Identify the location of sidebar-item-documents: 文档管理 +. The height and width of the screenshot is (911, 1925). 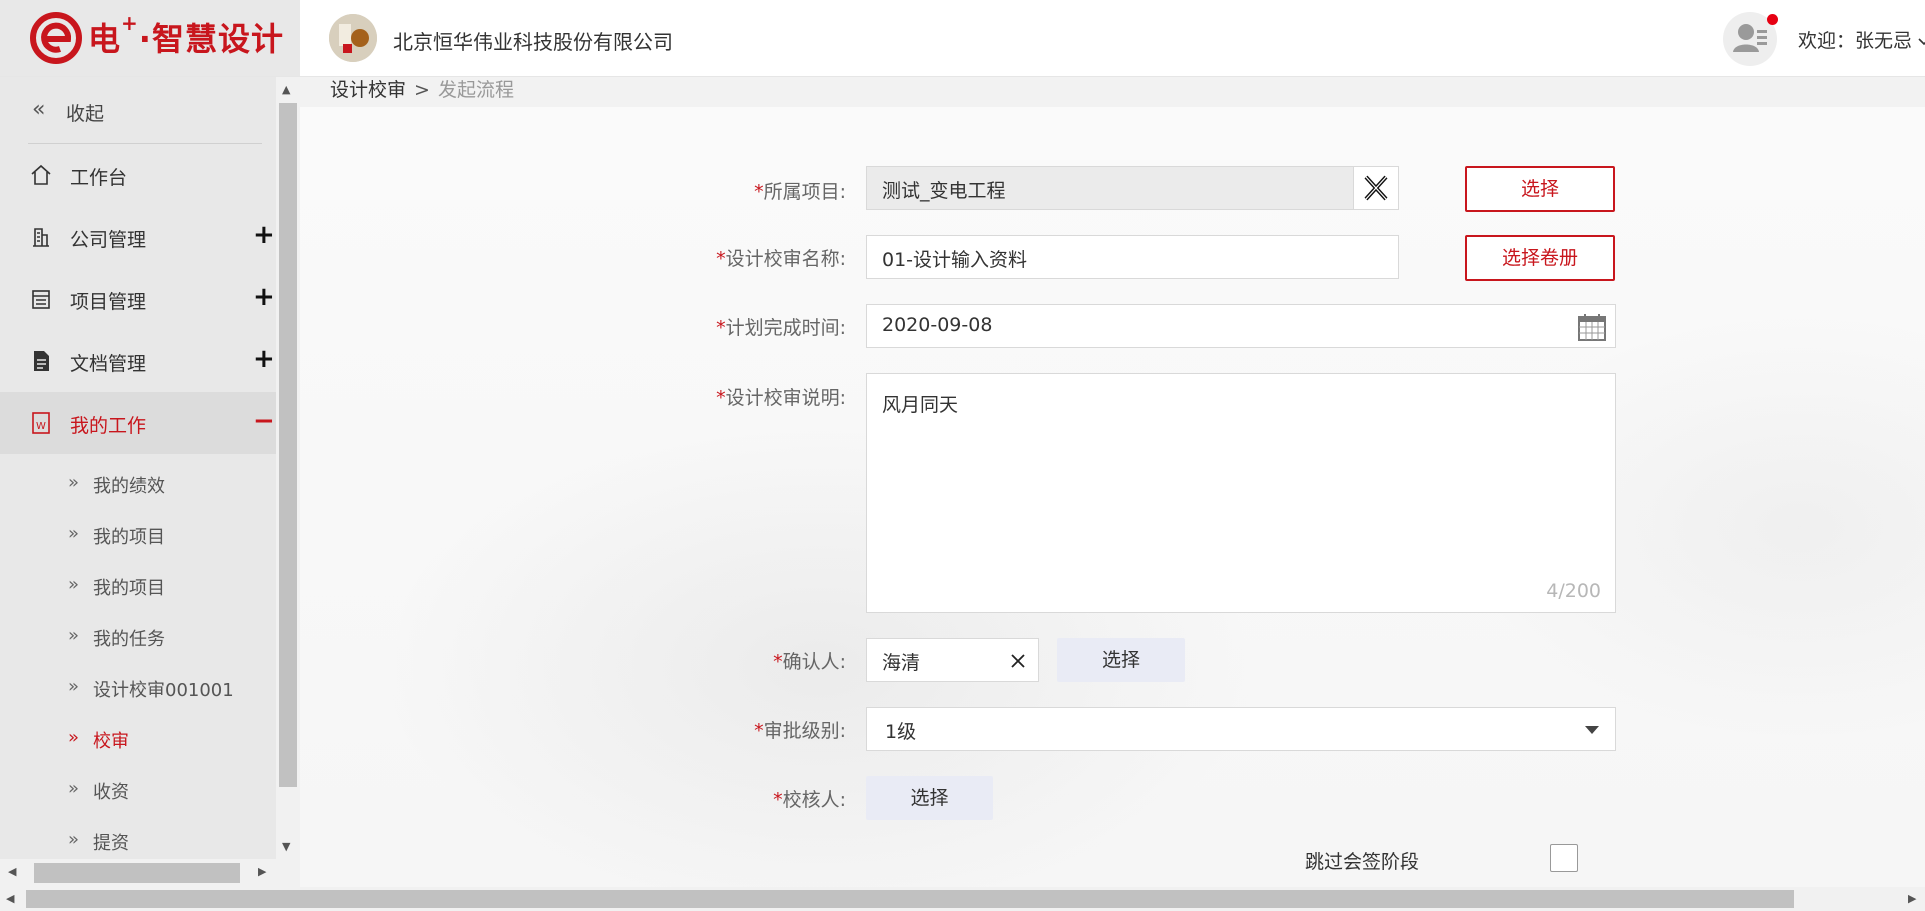
(138, 361).